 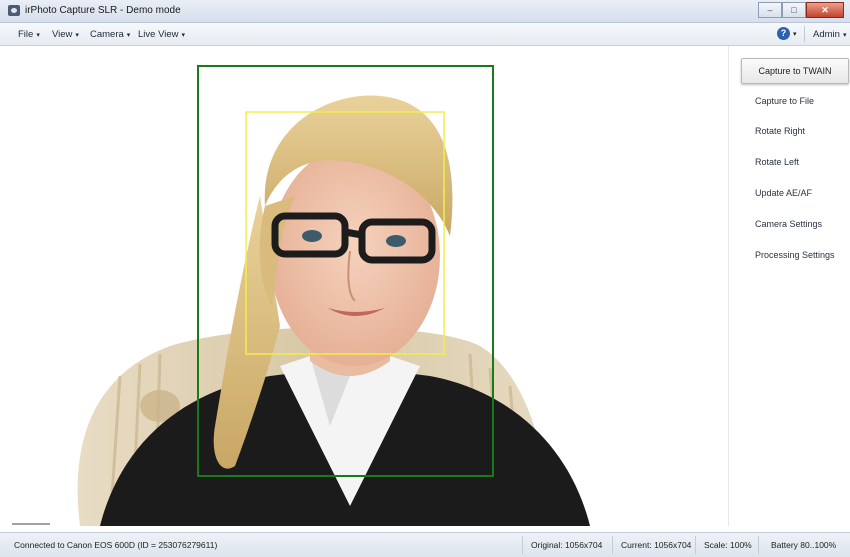 I want to click on menu-view: View ▾, so click(x=65, y=34).